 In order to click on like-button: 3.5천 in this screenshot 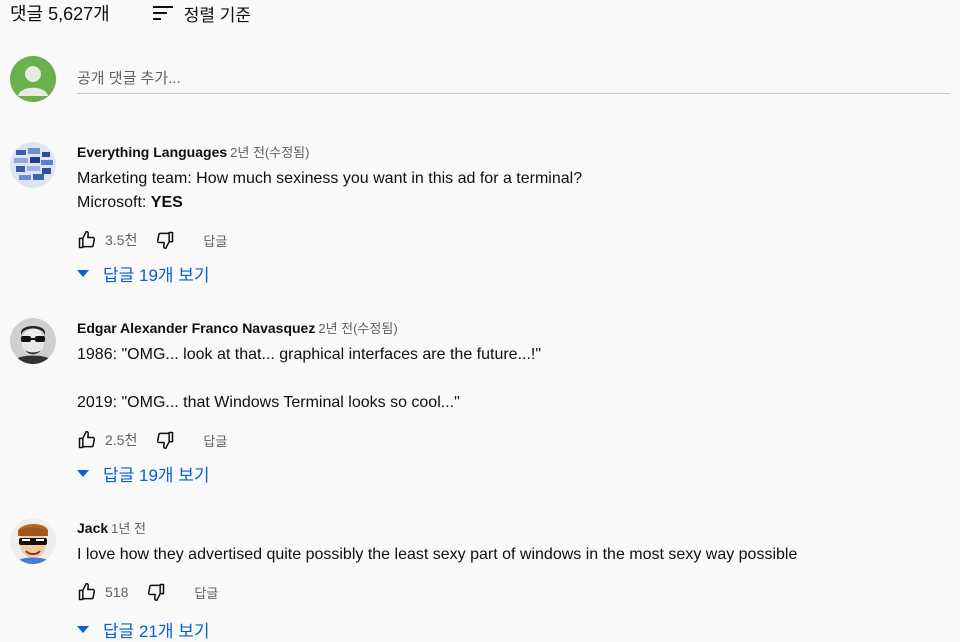, I will do `click(107, 240)`.